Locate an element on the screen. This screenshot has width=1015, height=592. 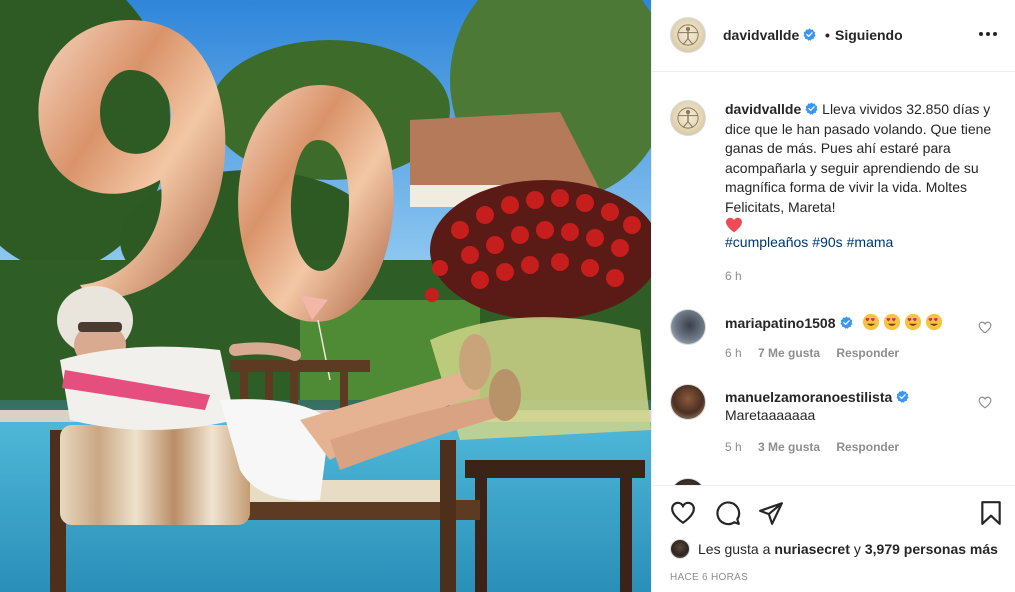
more-options-icon is located at coordinates (988, 34).